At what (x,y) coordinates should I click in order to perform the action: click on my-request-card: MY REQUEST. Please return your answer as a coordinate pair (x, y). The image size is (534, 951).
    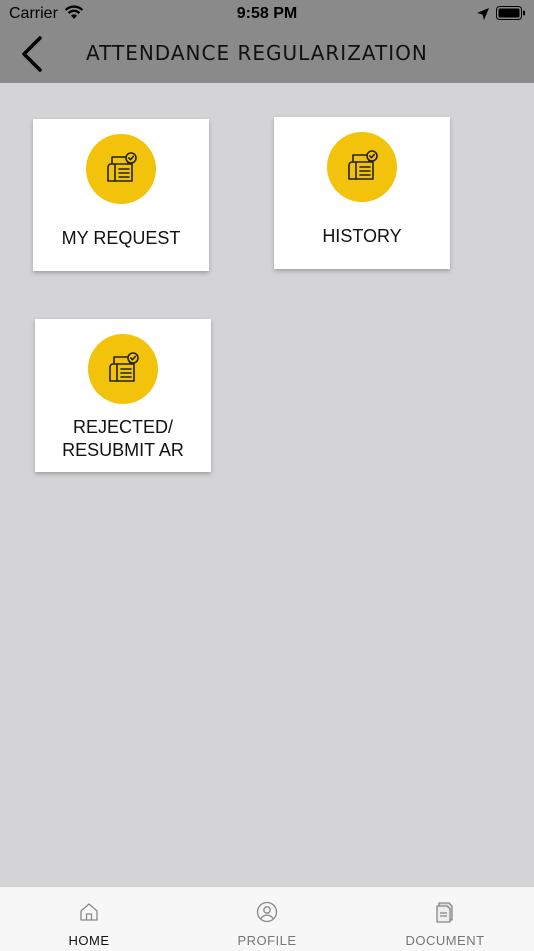
    Looking at the image, I should click on (121, 195).